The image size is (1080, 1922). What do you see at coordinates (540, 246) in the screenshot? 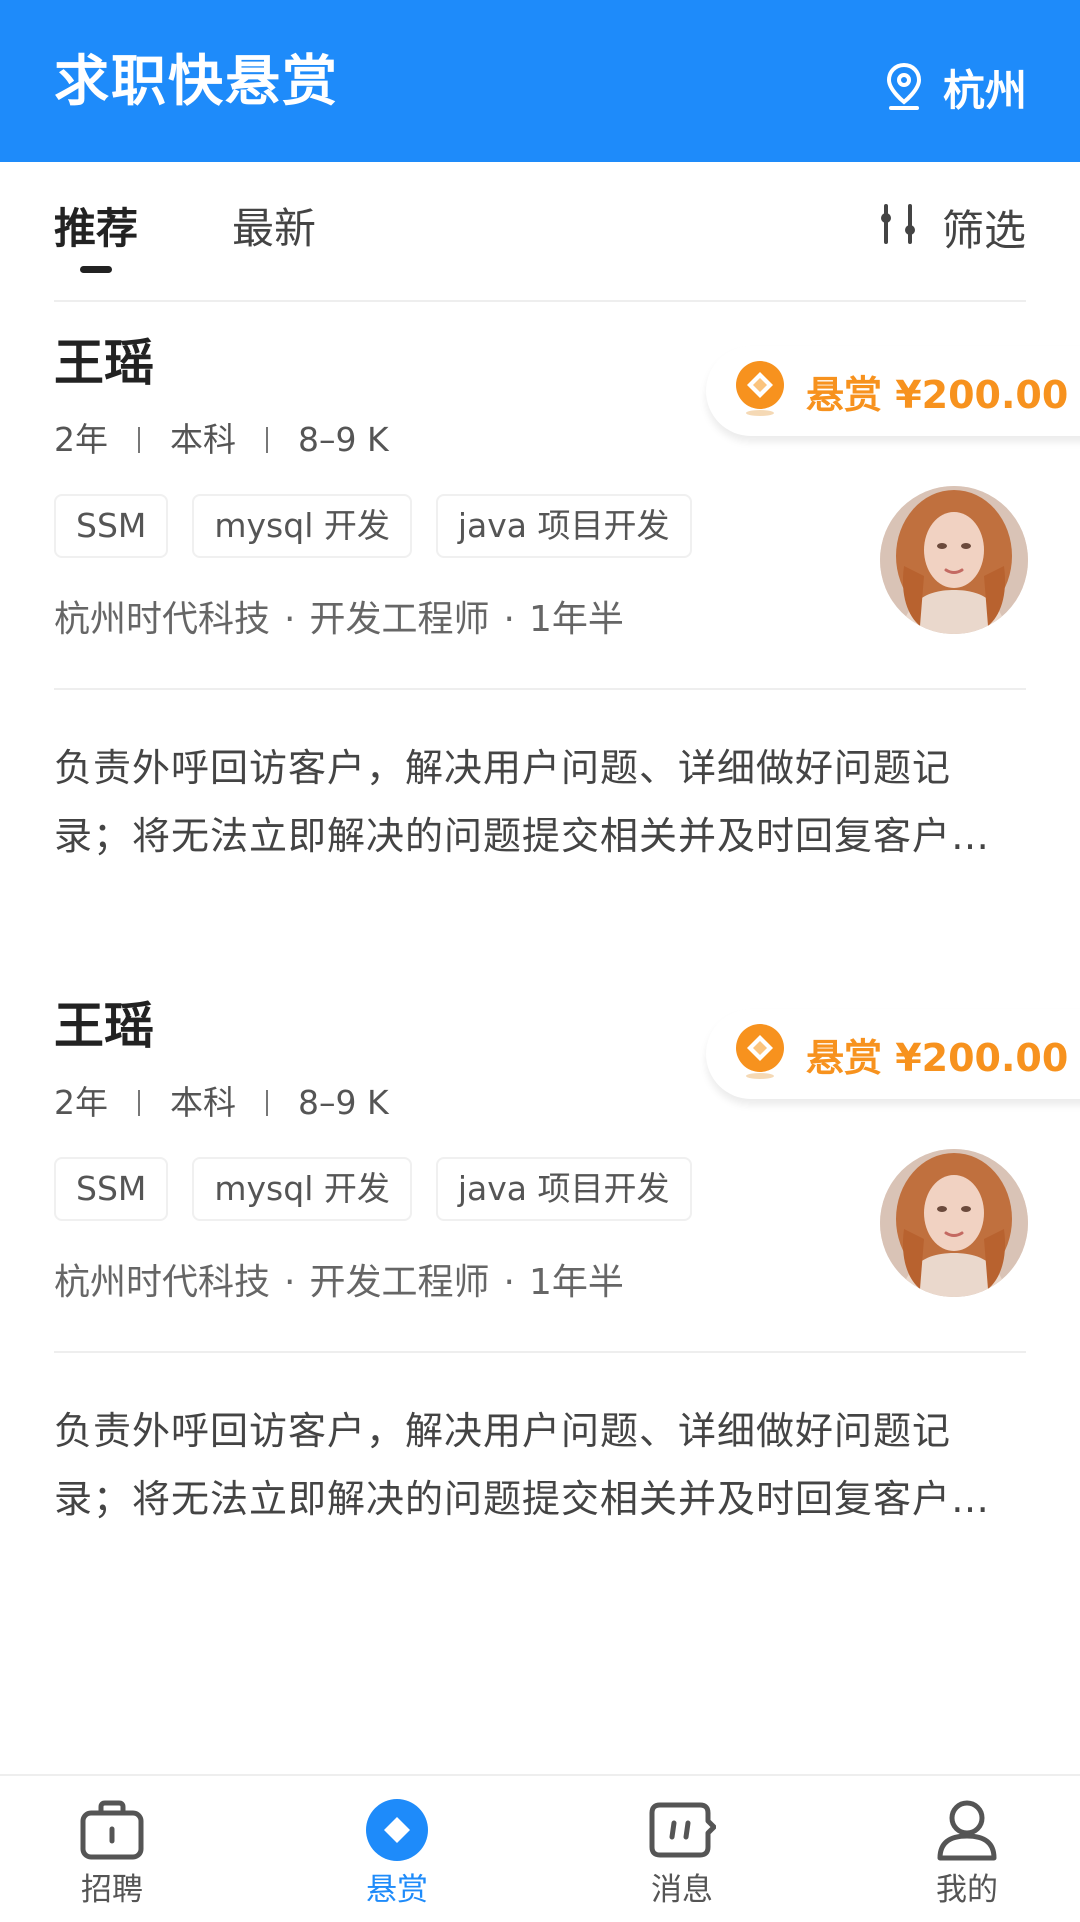
I see `tab-bar: 推荐 最新 筛选` at bounding box center [540, 246].